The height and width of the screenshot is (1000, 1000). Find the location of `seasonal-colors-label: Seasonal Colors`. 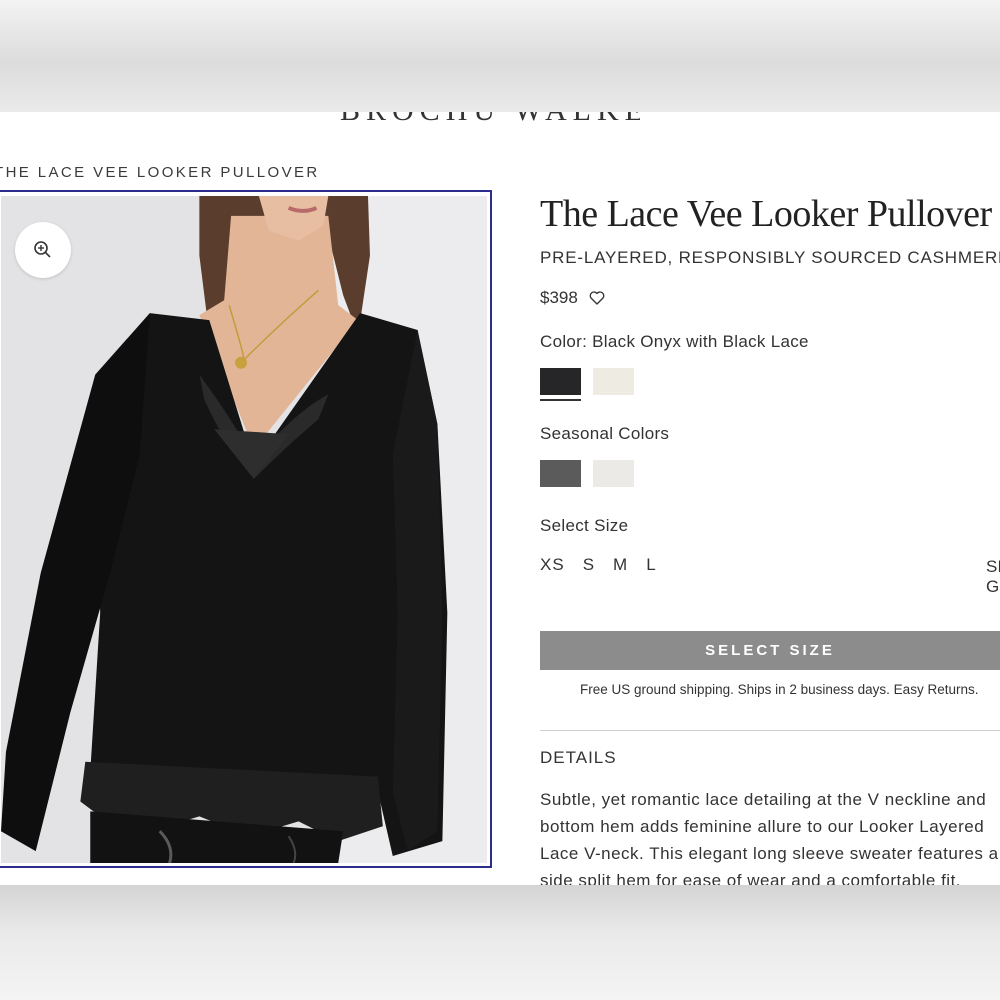

seasonal-colors-label: Seasonal Colors is located at coordinates (605, 433).